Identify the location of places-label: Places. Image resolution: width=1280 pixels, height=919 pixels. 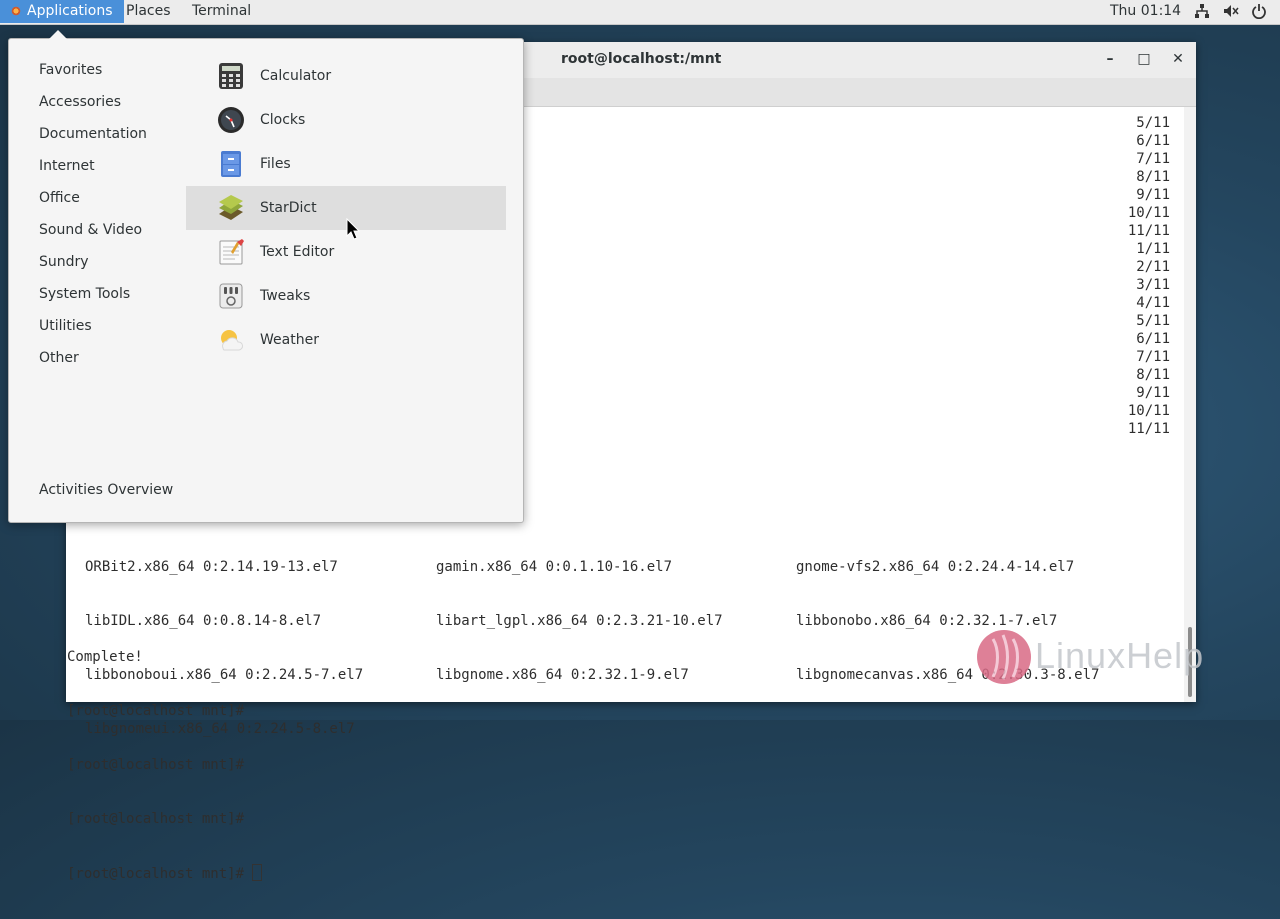
(148, 11).